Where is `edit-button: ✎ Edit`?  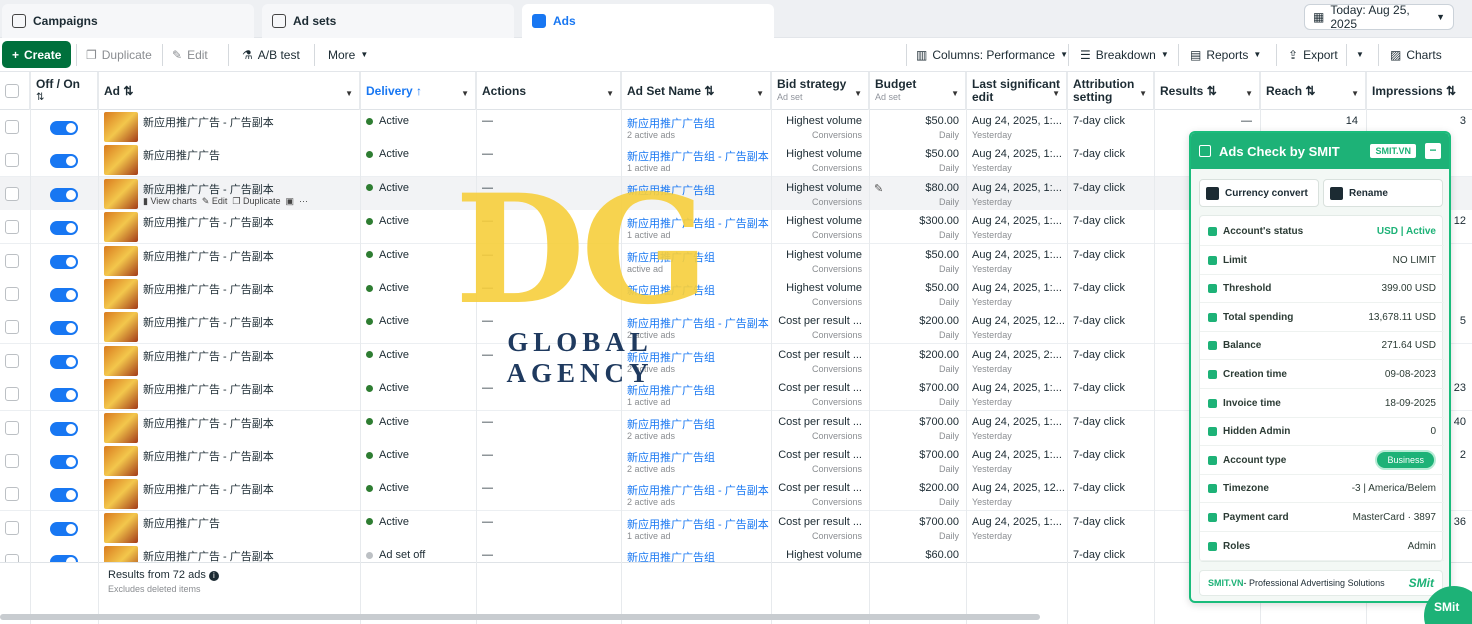 edit-button: ✎ Edit is located at coordinates (190, 54).